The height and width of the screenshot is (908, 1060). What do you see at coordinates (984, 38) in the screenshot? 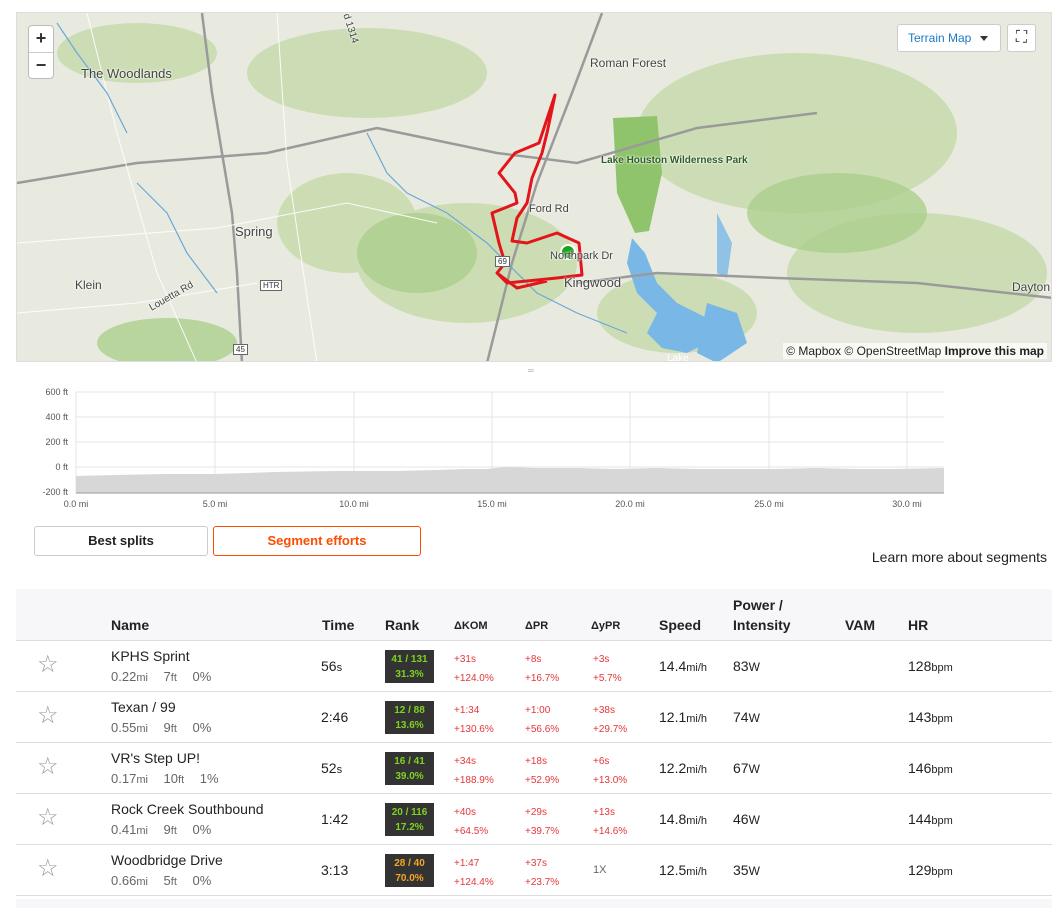
I see `chevron-down-icon` at bounding box center [984, 38].